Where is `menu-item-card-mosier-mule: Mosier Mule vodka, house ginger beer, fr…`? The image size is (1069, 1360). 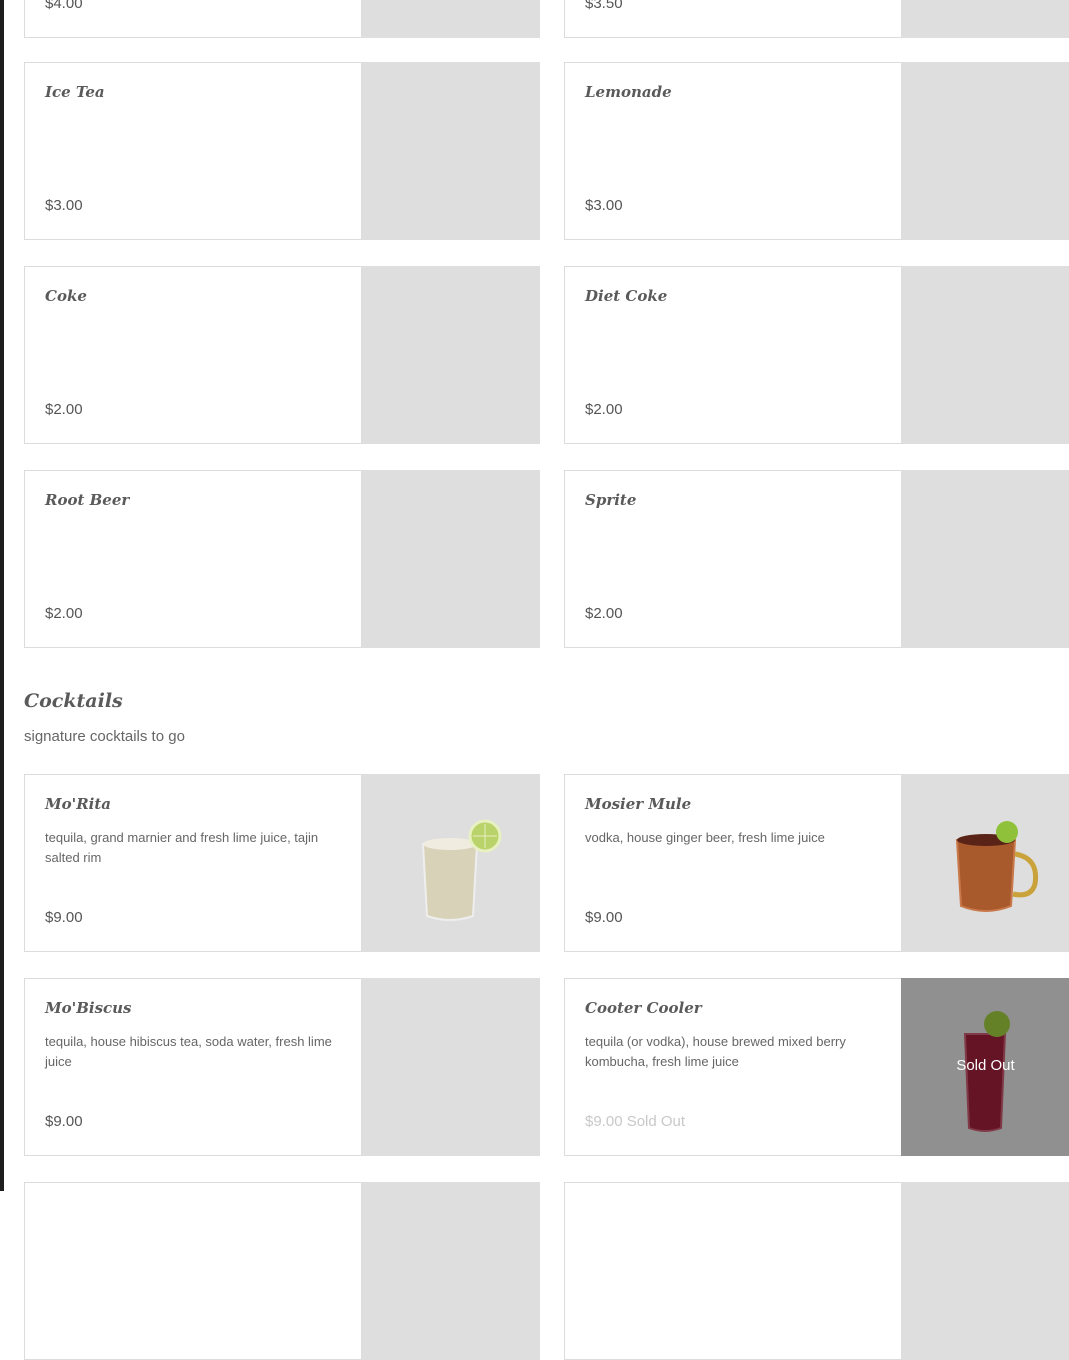
menu-item-card-mosier-mule: Mosier Mule vodka, house ginger beer, fr… is located at coordinates (816, 863).